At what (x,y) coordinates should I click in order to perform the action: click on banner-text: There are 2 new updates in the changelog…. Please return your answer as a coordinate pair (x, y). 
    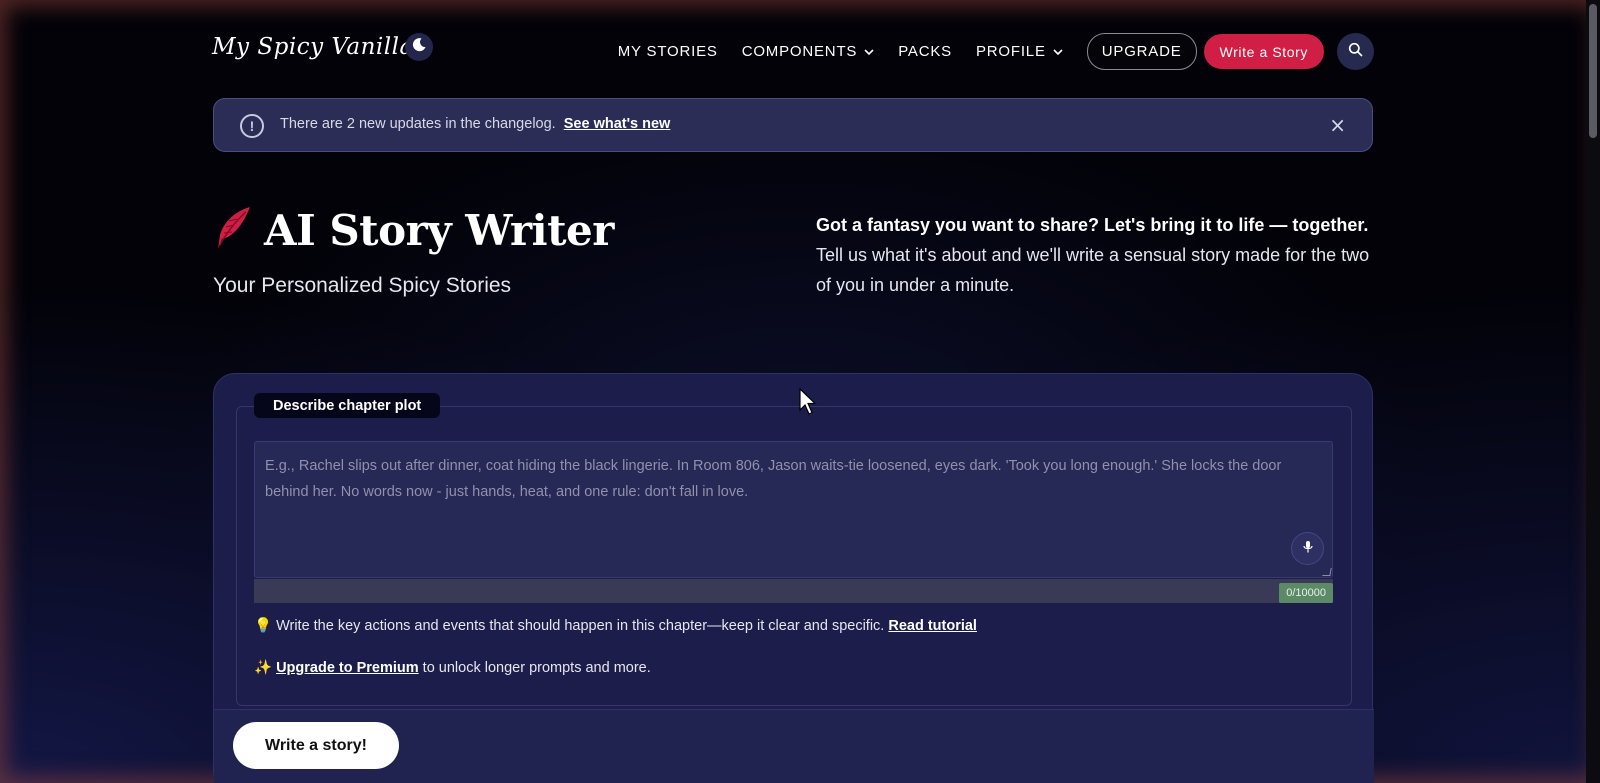
    Looking at the image, I should click on (418, 124).